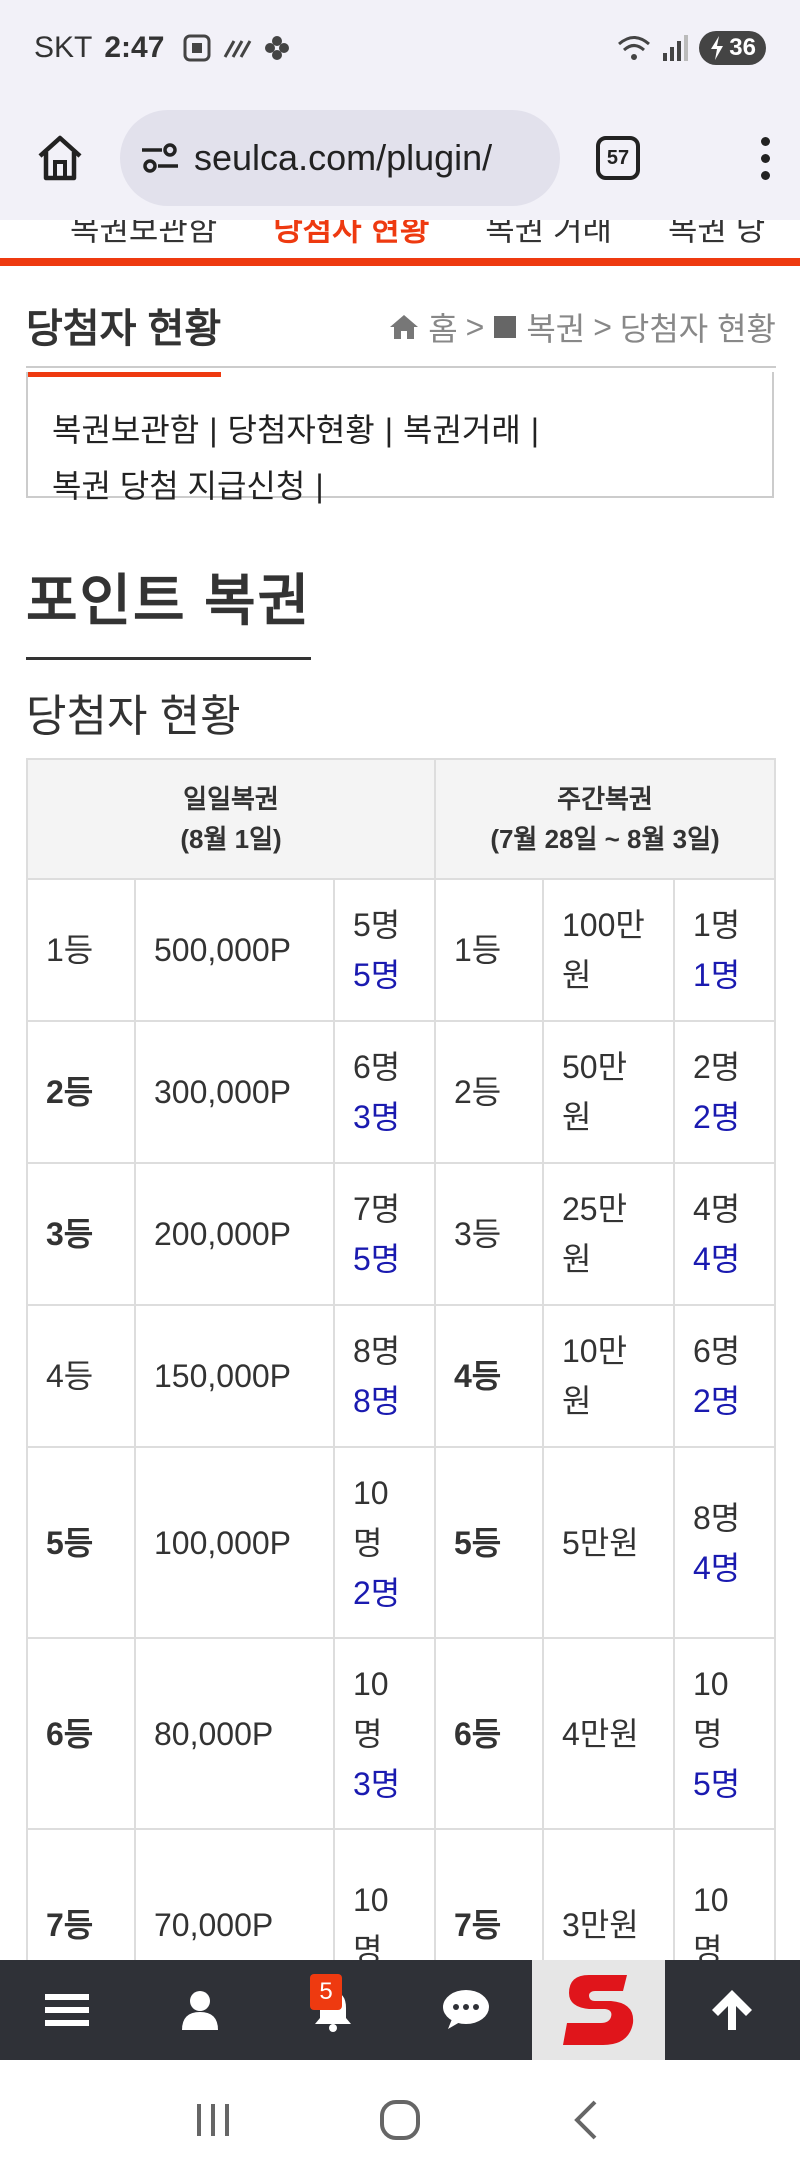 The width and height of the screenshot is (800, 2180). Describe the element at coordinates (124, 336) in the screenshot. I see `page-title: 당첨자 현황` at that location.